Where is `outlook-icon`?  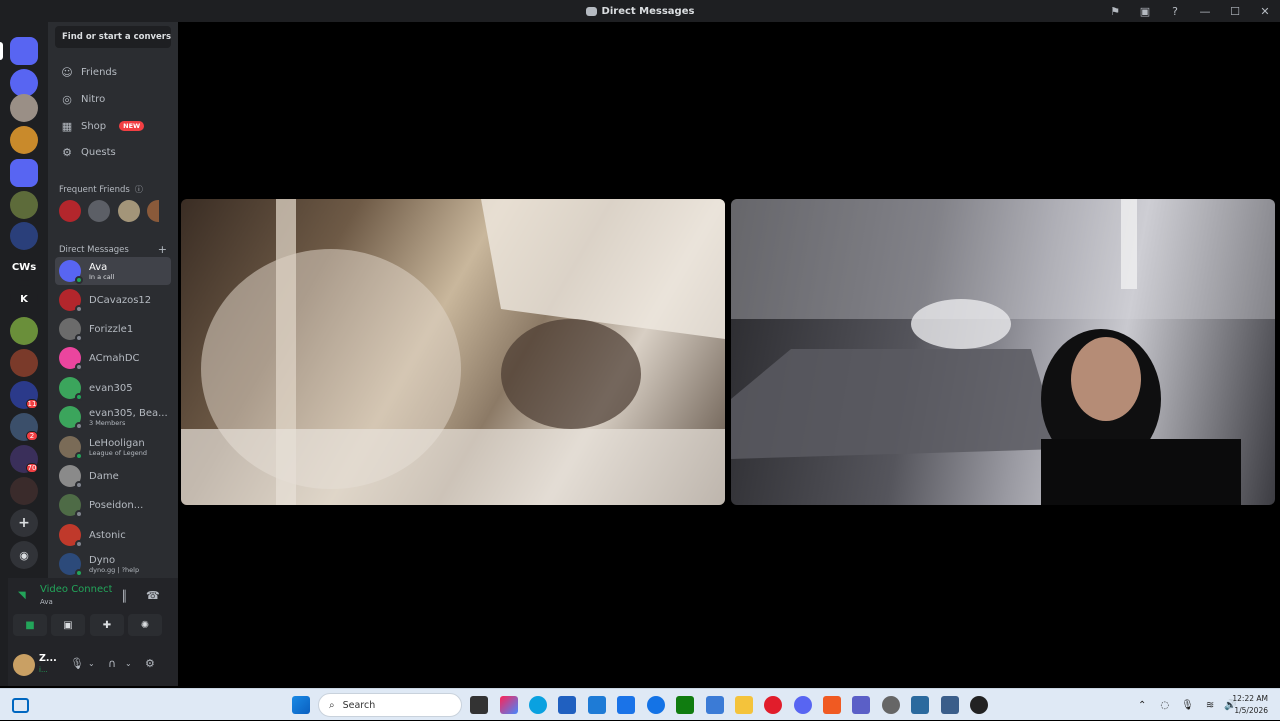
outlook-icon is located at coordinates (597, 705).